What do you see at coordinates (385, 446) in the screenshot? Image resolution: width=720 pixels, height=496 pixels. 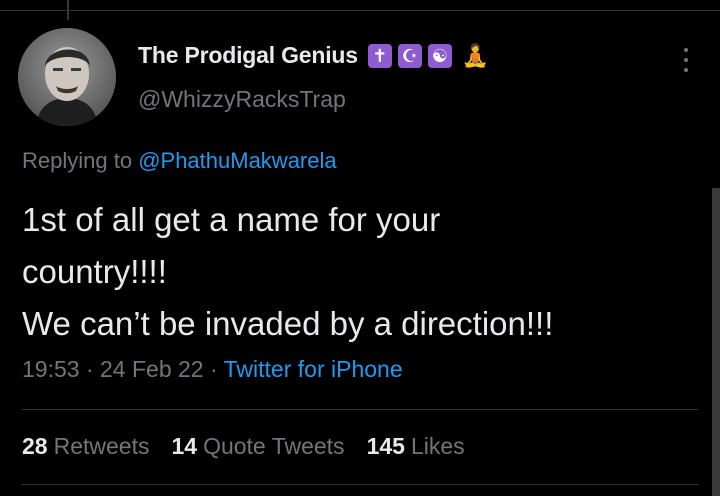 I see `likes-count: 145` at bounding box center [385, 446].